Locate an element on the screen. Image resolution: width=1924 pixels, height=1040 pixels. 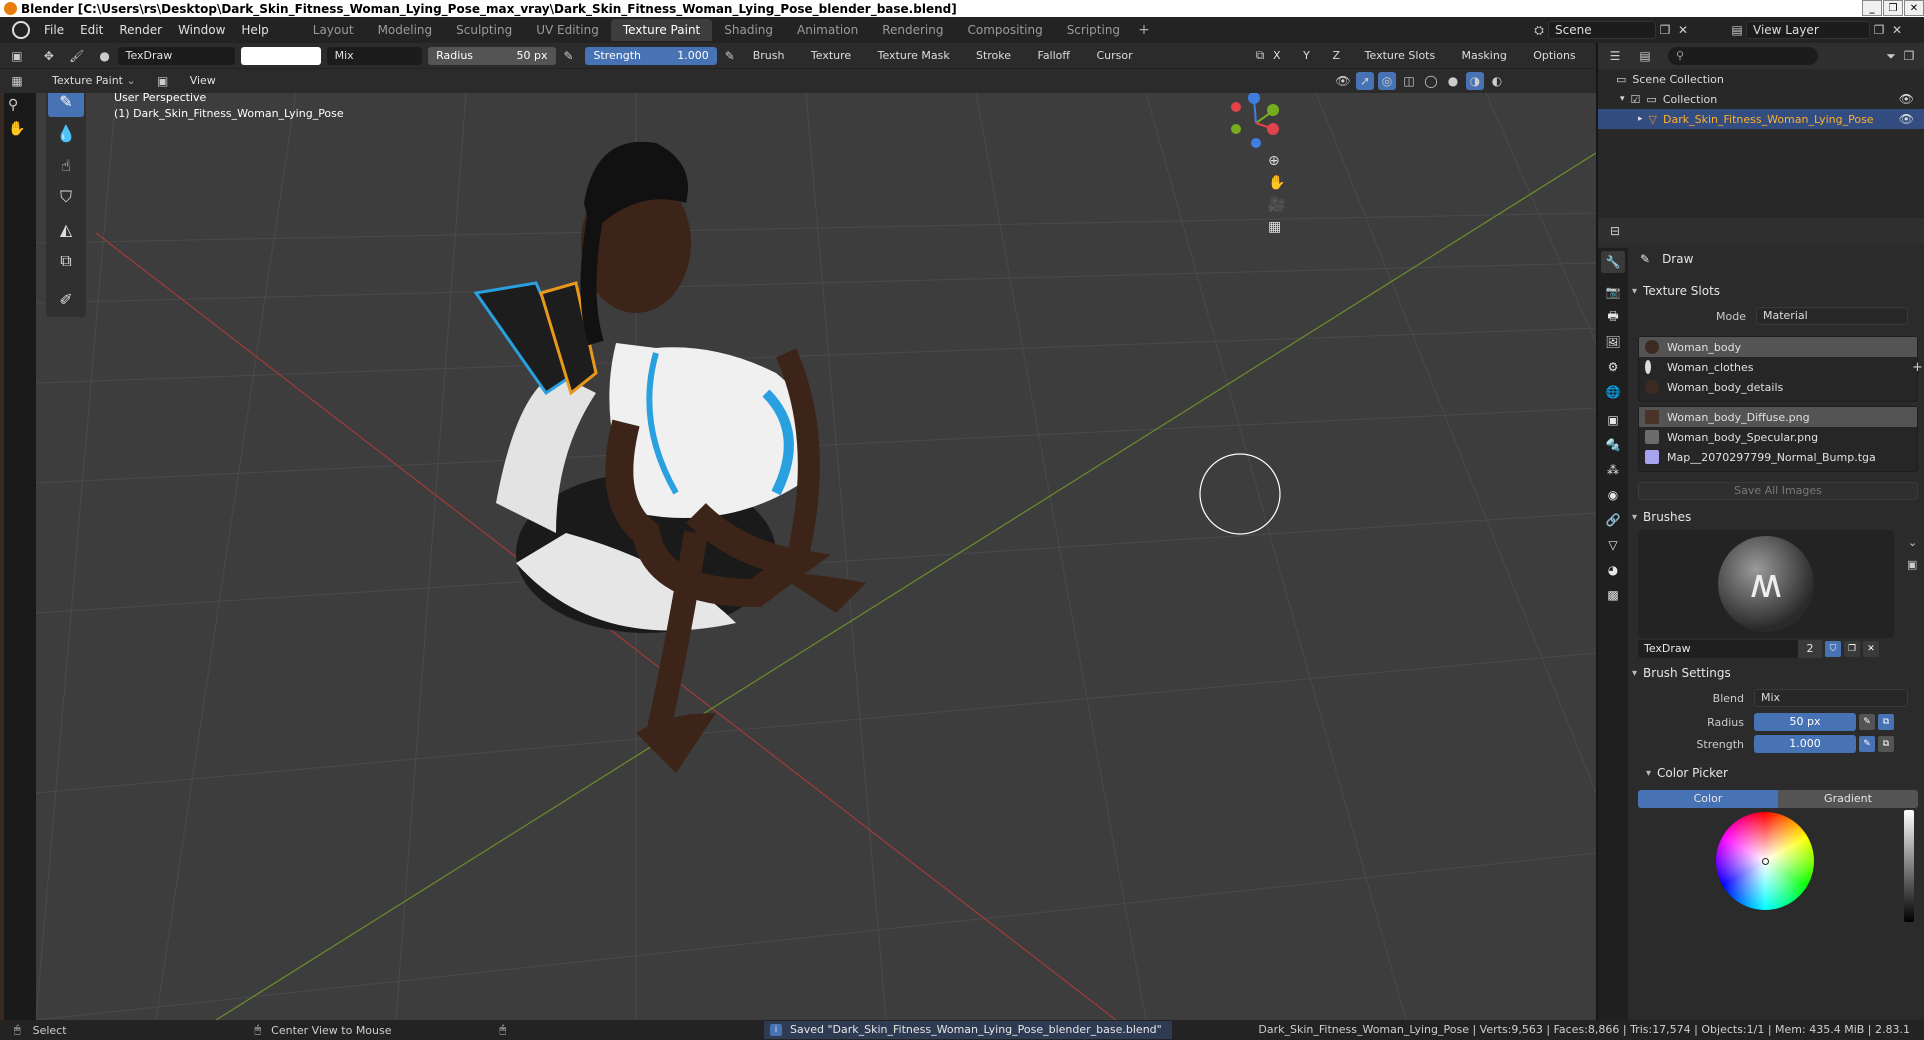
tab-modeling: Modeling is located at coordinates (405, 30).